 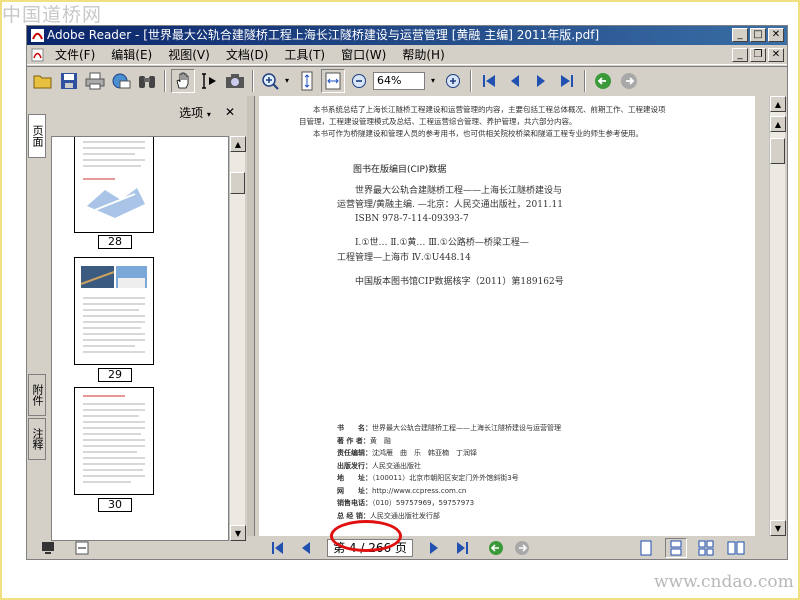 I want to click on doc-scroll-top-icon: ▲, so click(x=778, y=104).